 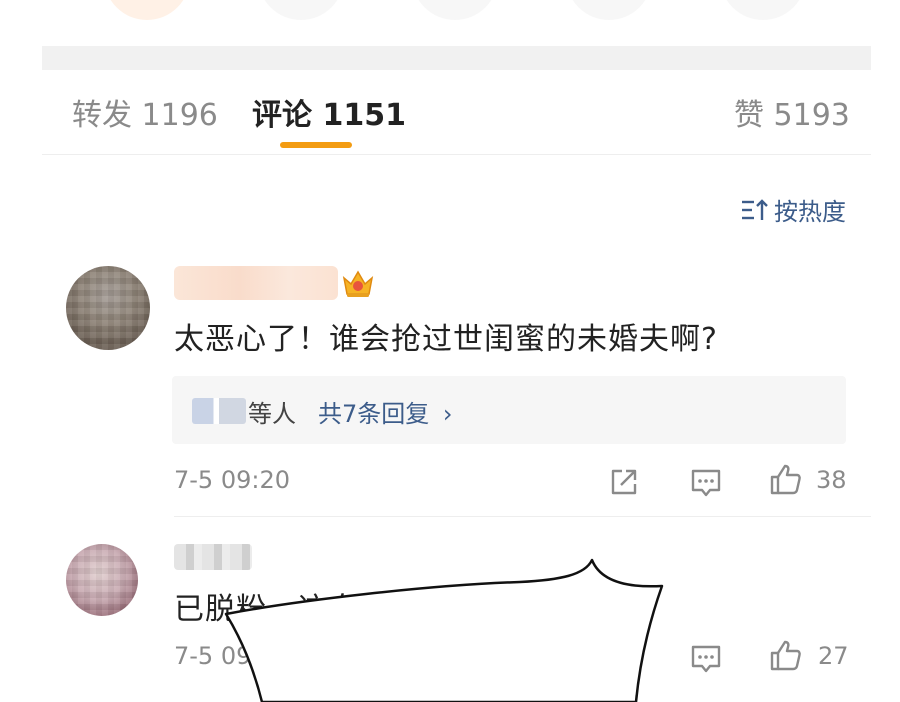 I want to click on drawn-overlay-shape, so click(x=444, y=630).